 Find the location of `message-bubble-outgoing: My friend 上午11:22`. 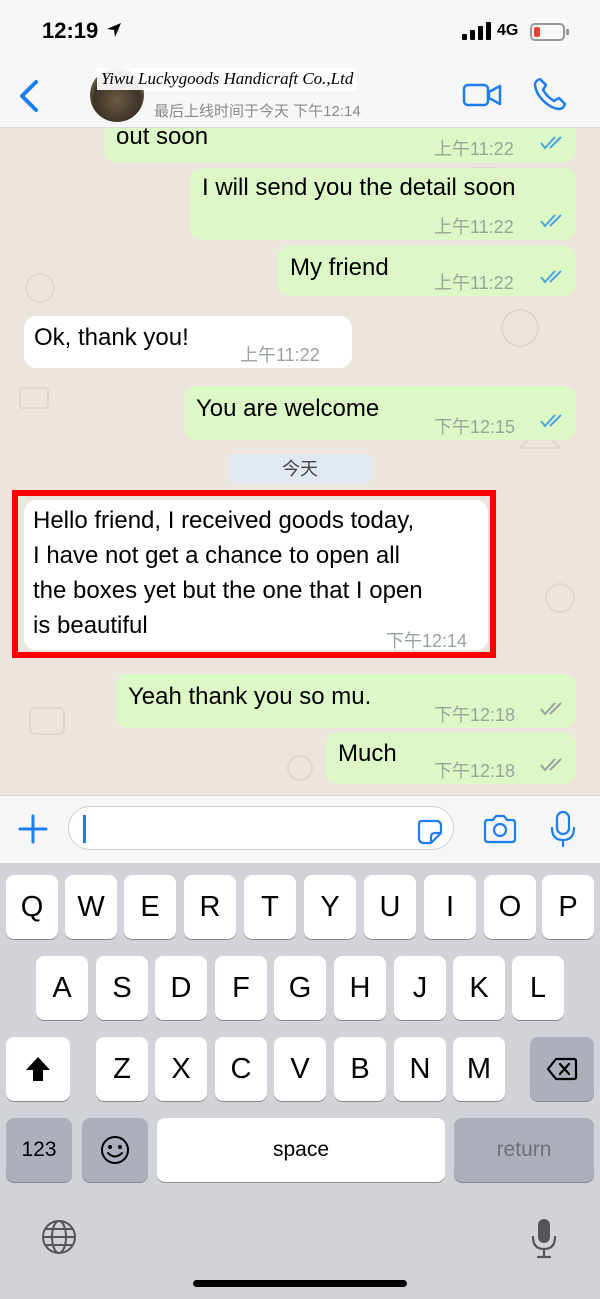

message-bubble-outgoing: My friend 上午11:22 is located at coordinates (427, 271).